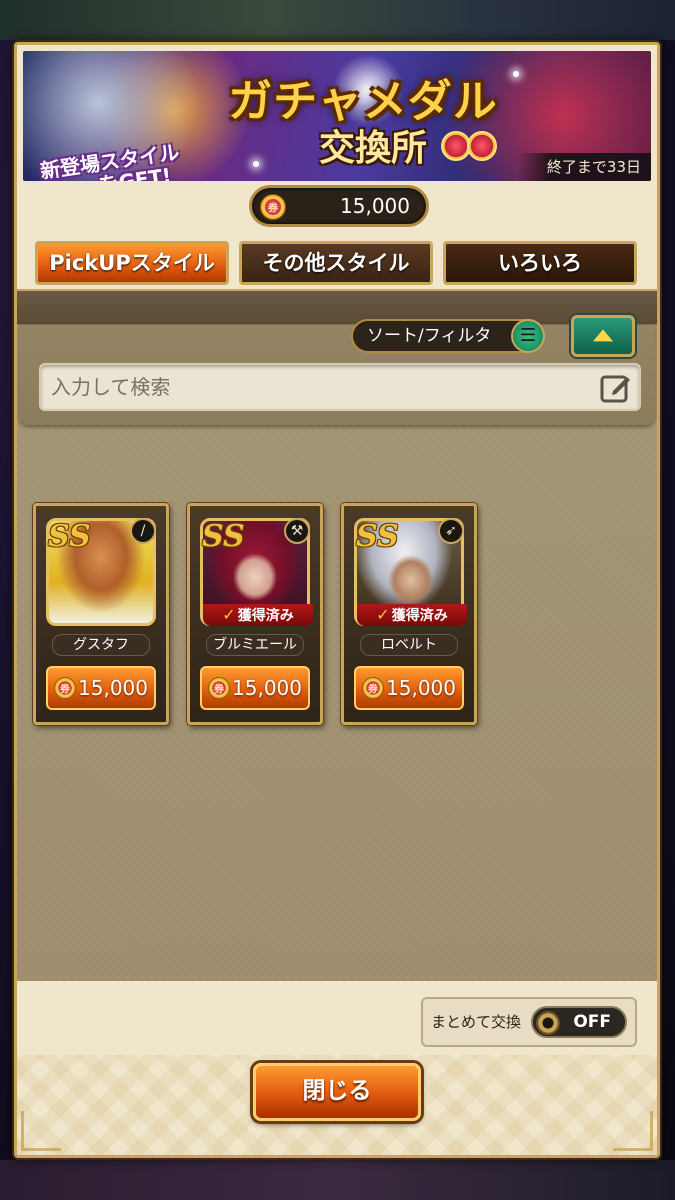 This screenshot has height=1200, width=675. Describe the element at coordinates (409, 645) in the screenshot. I see `character-name: ロベルト` at that location.